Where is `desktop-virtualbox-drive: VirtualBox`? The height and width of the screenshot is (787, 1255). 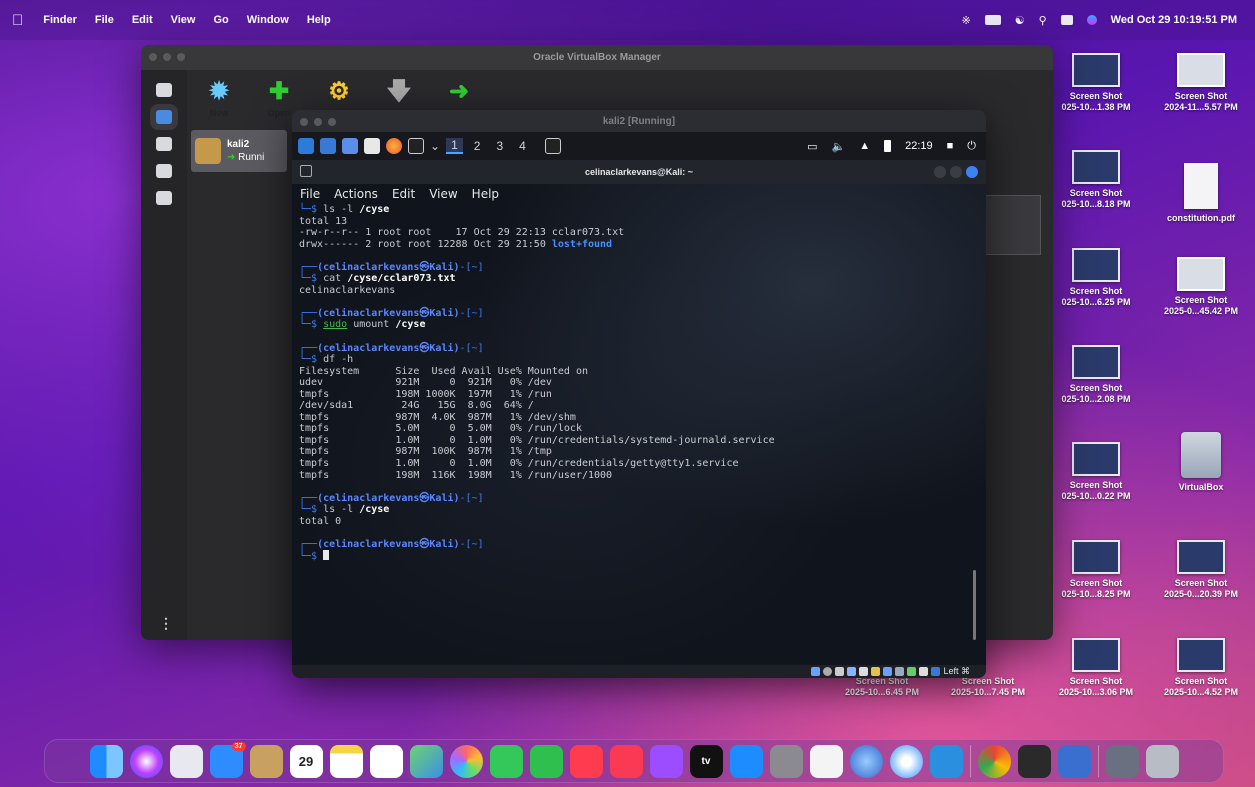
desktop-virtualbox-drive: VirtualBox is located at coordinates (1201, 462).